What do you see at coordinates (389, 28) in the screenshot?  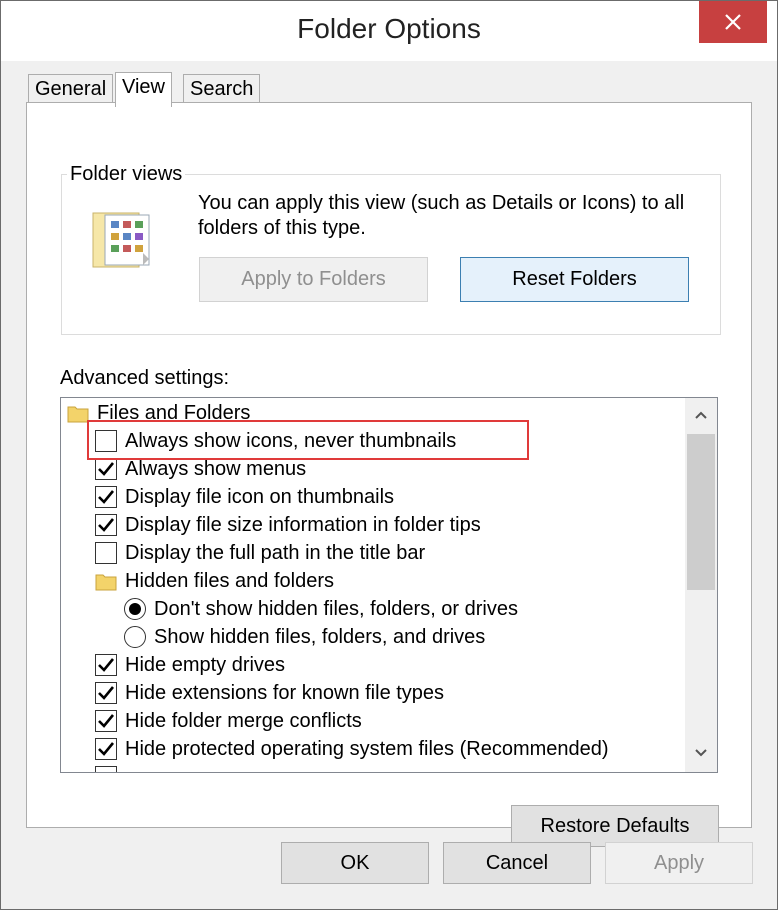 I see `window-title: Folder Options` at bounding box center [389, 28].